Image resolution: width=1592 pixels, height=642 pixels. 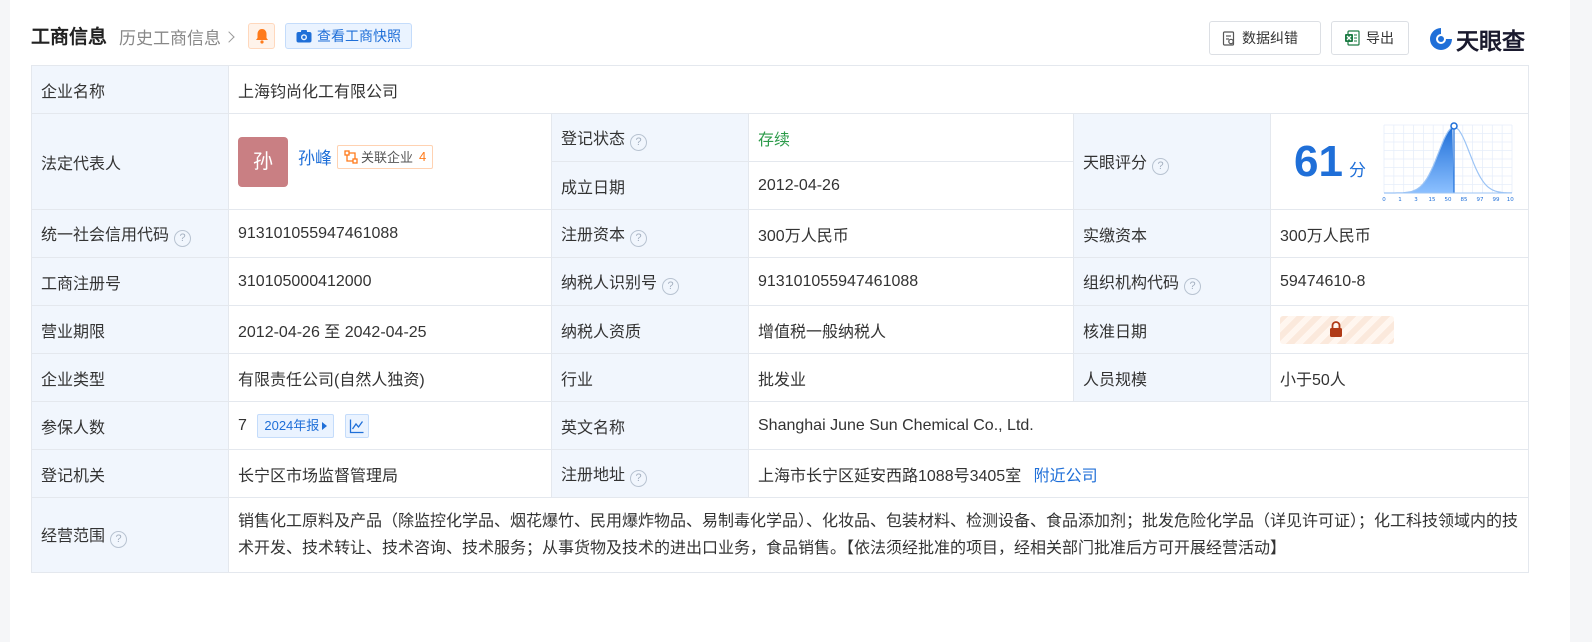 I want to click on org-code-label: 组织机构代码?, so click(x=1172, y=281).